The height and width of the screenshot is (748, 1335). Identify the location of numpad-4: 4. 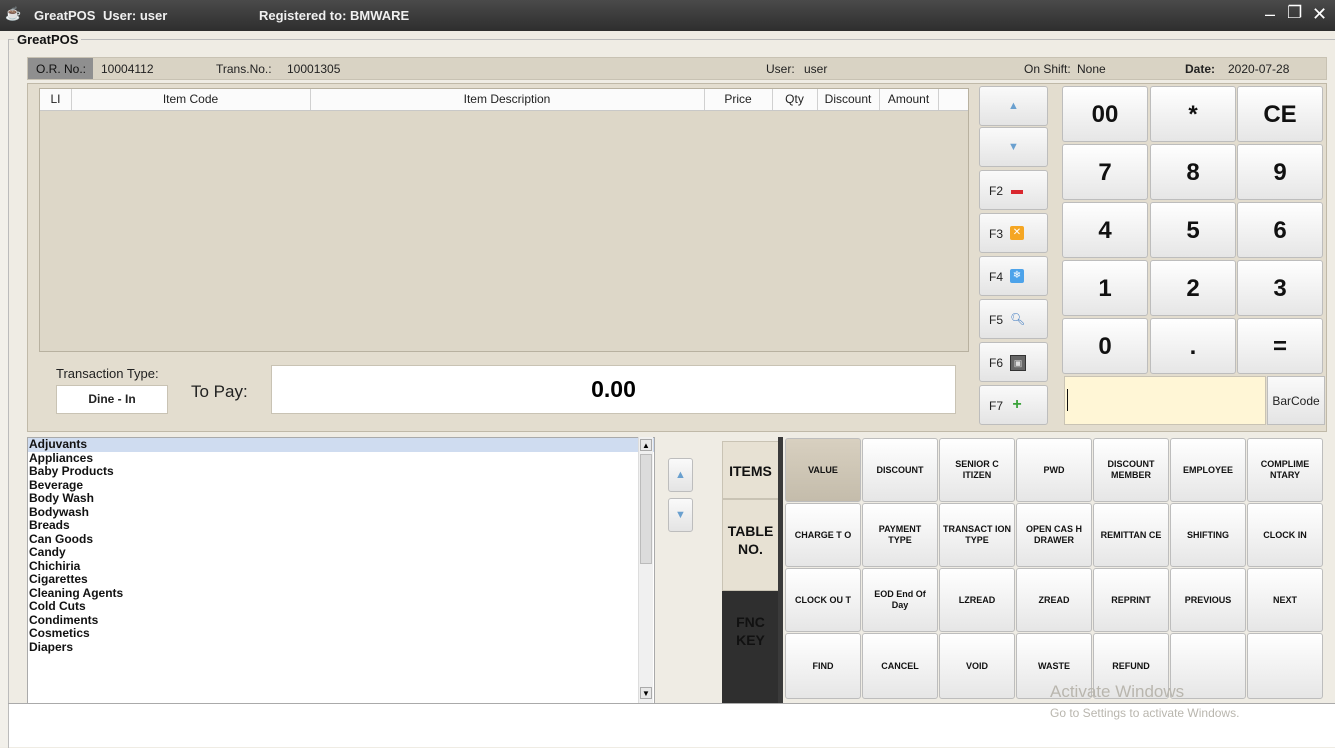
(1105, 230).